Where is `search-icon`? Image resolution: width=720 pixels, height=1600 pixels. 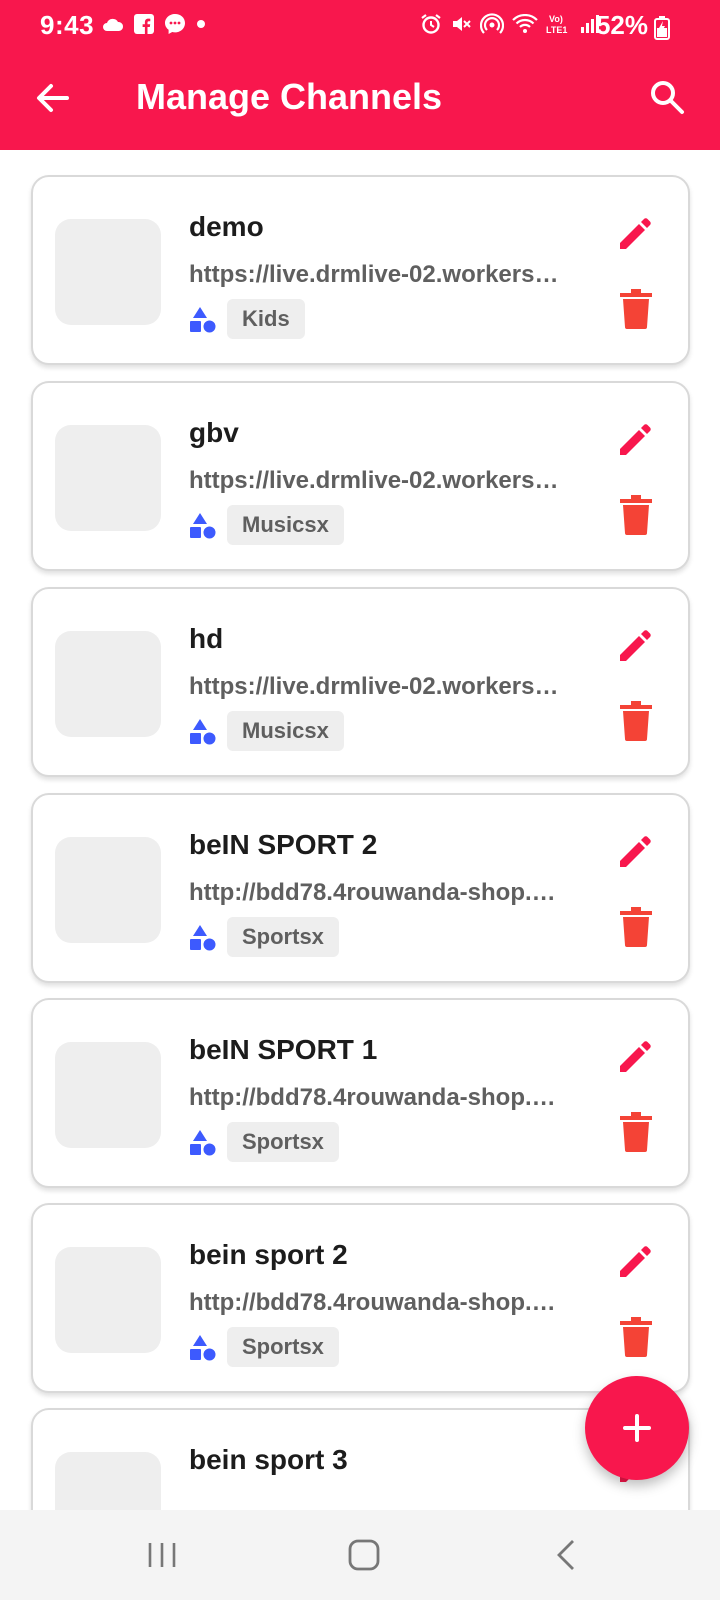 search-icon is located at coordinates (667, 97).